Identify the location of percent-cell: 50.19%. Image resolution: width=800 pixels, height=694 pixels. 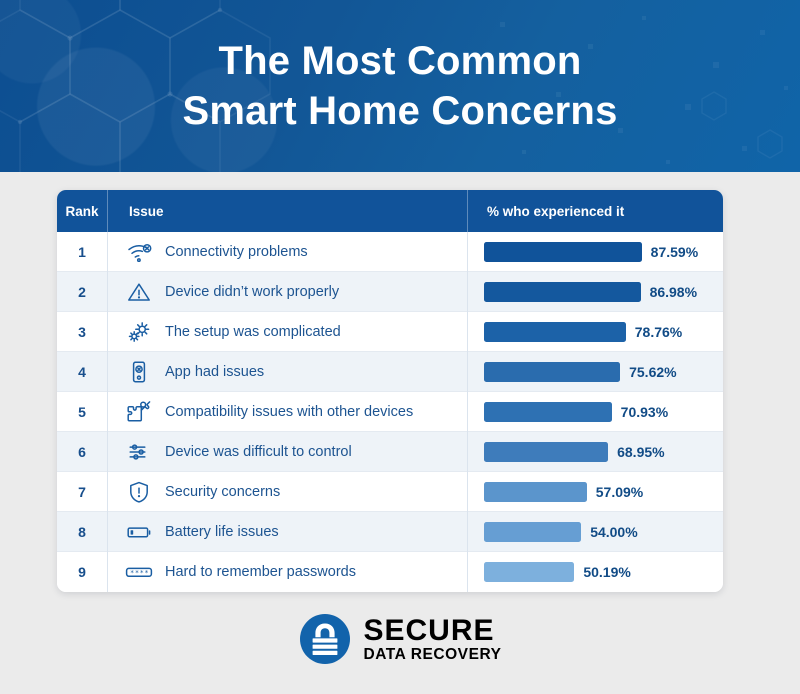
(595, 572).